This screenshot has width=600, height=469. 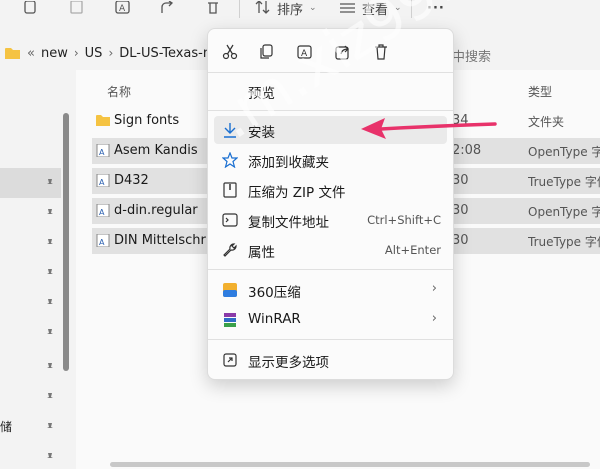 What do you see at coordinates (274, 319) in the screenshot?
I see `menu-item-label: WinRAR` at bounding box center [274, 319].